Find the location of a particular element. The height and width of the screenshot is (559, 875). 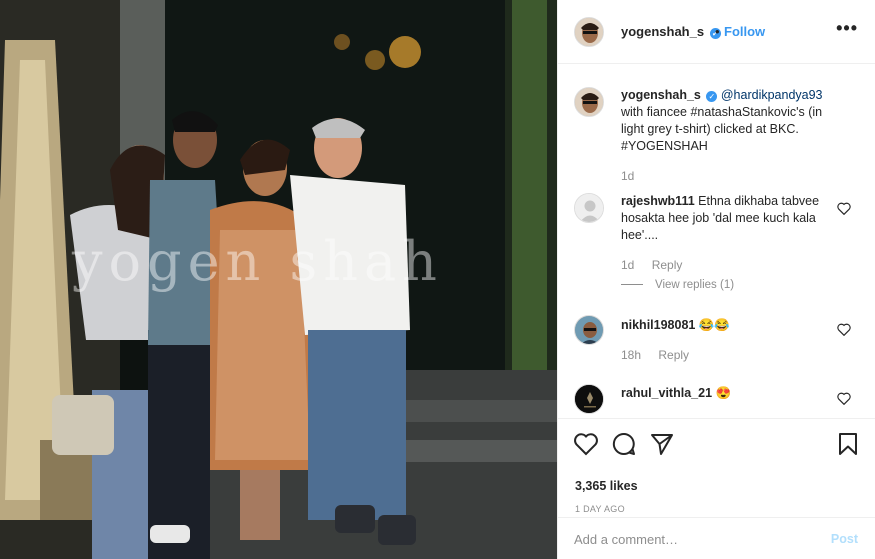

comment-text: nikhil198081 😂😂 is located at coordinates (728, 325).